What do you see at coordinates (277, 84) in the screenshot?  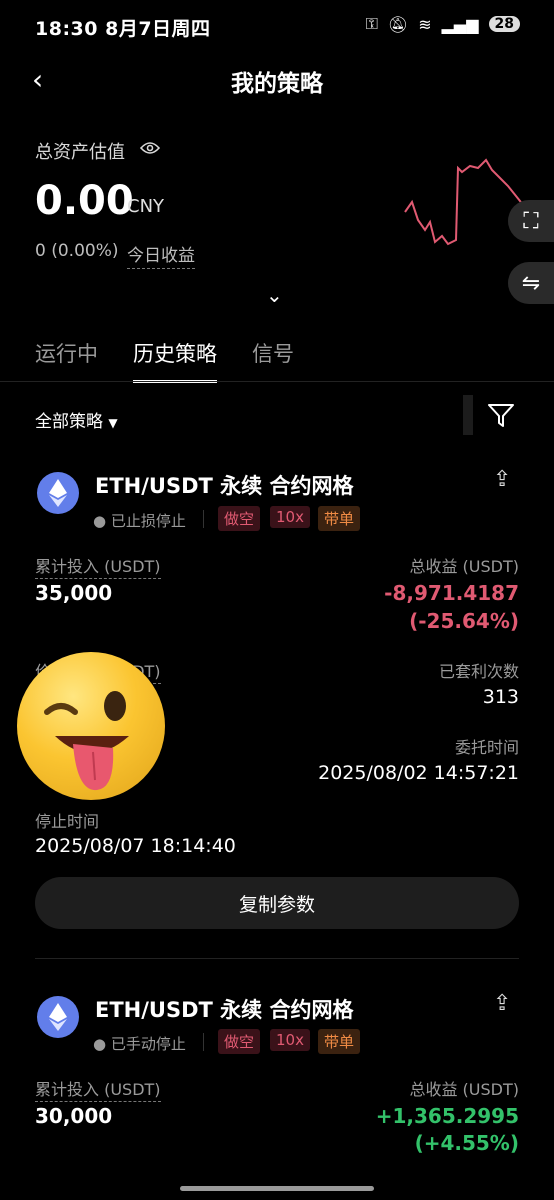 I see `page-title: 我的策略` at bounding box center [277, 84].